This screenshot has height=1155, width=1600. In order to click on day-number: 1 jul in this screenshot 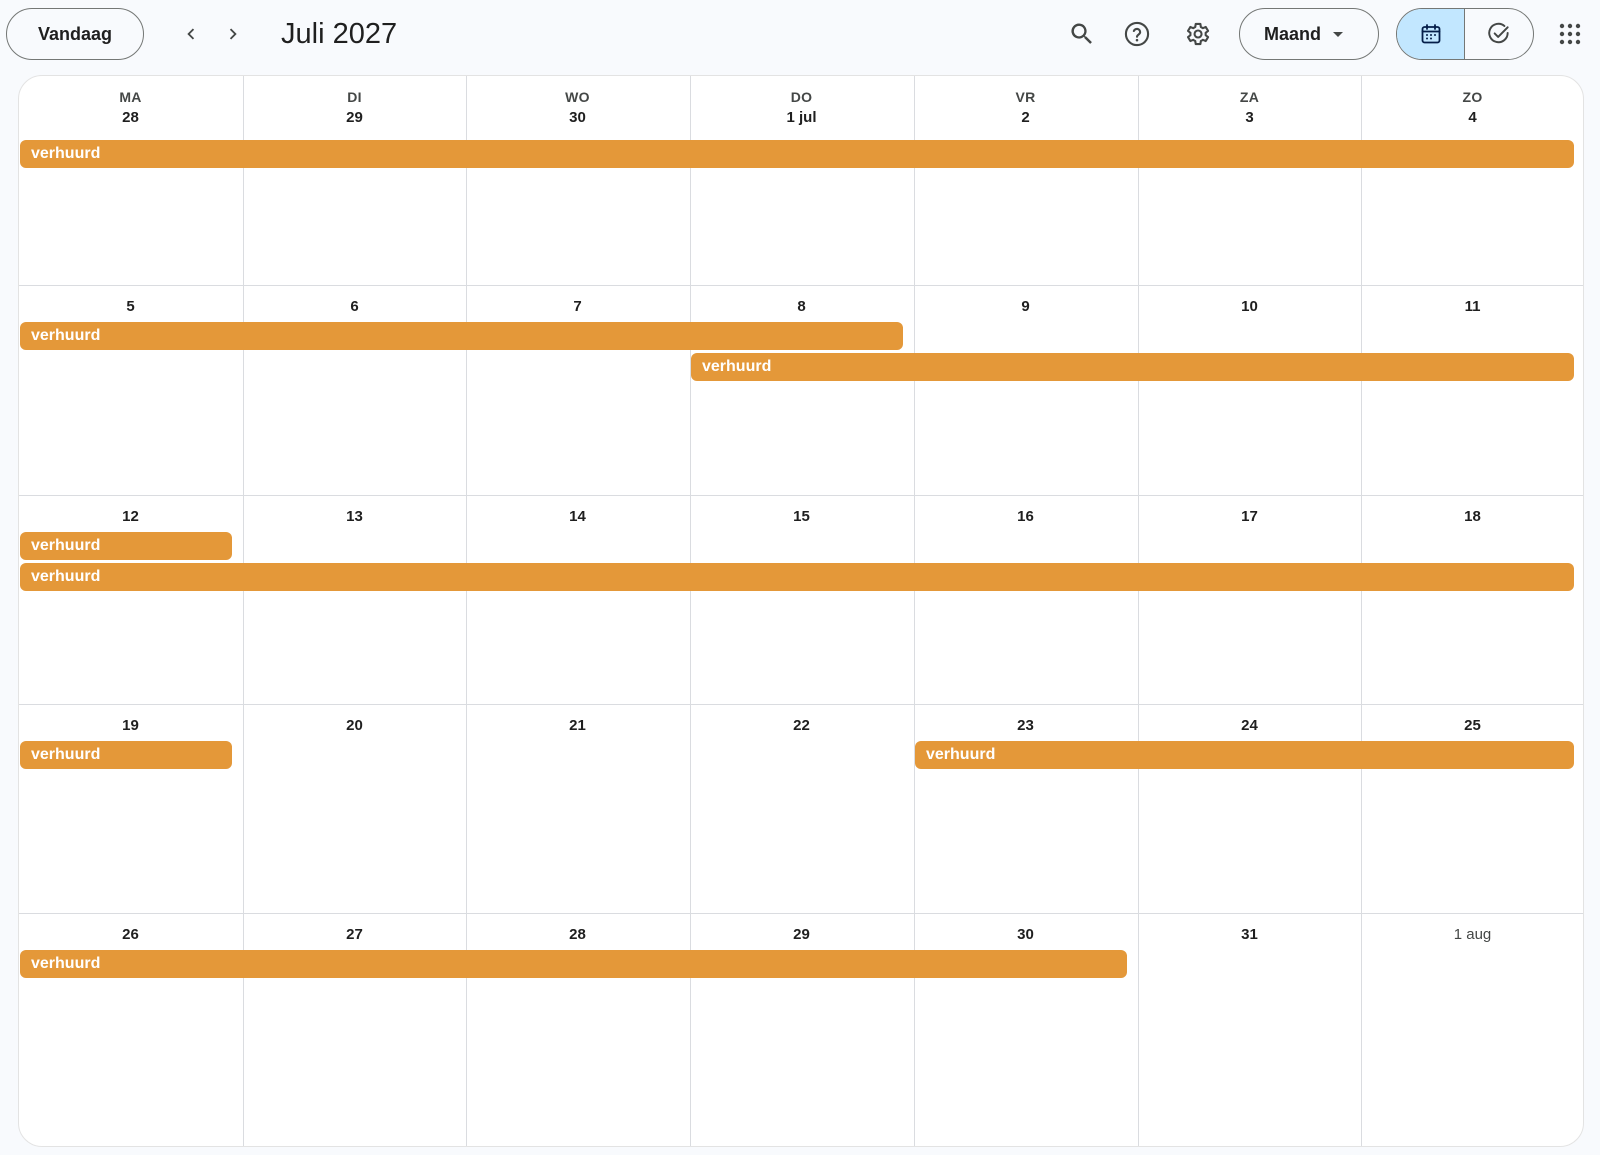, I will do `click(801, 118)`.